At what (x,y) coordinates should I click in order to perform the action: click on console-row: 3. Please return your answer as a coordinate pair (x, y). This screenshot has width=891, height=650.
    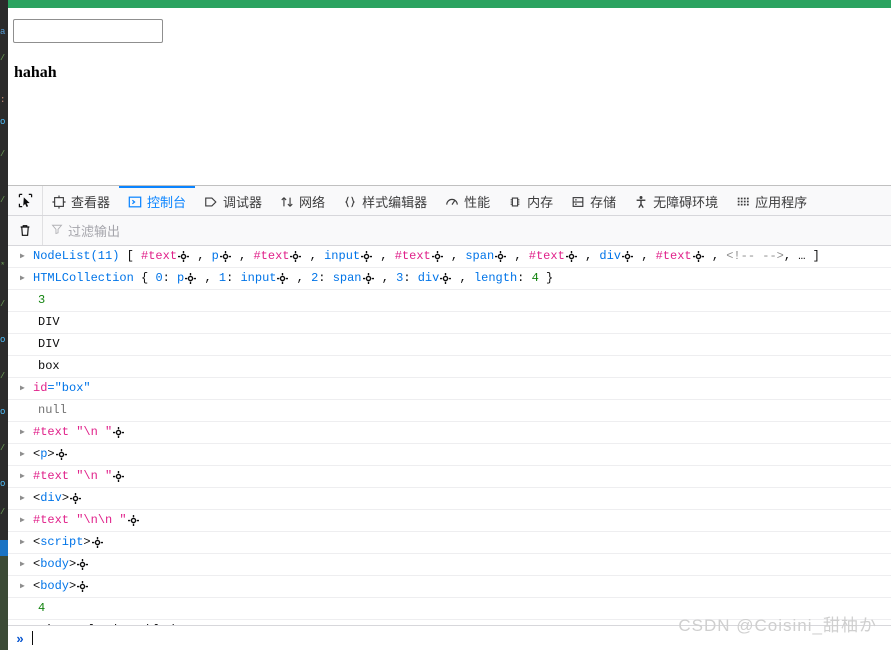
    Looking at the image, I should click on (449, 301).